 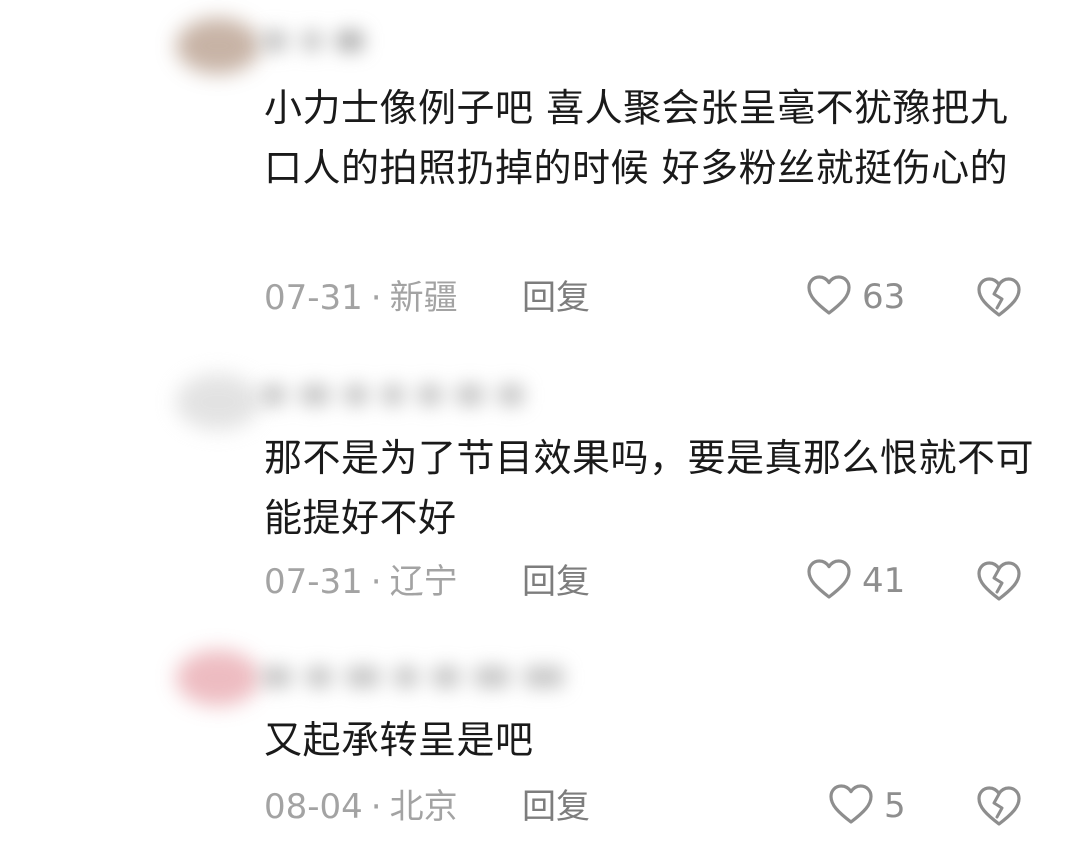 What do you see at coordinates (423, 298) in the screenshot?
I see `comment-location: 新疆` at bounding box center [423, 298].